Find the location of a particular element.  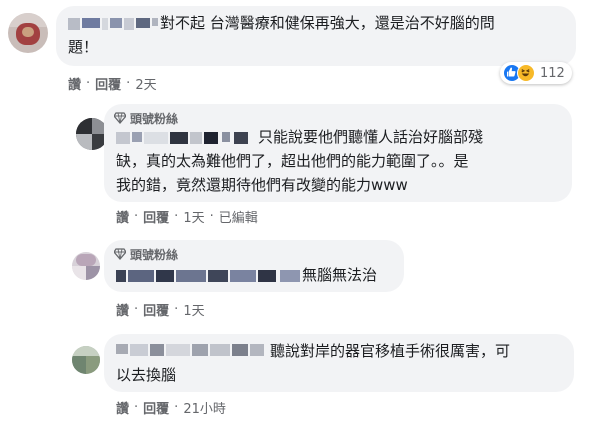

reaction-summary: 112 is located at coordinates (536, 73).